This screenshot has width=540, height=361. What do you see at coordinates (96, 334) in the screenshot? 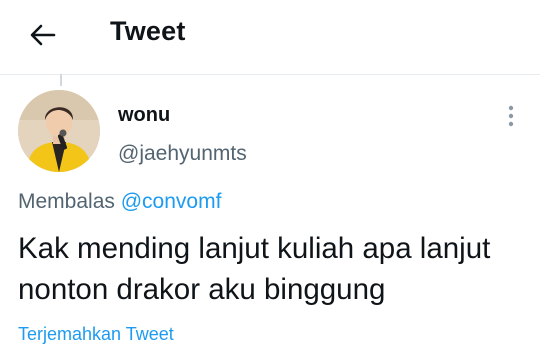
I see `translate-tweet-link: Terjemahkan Tweet` at bounding box center [96, 334].